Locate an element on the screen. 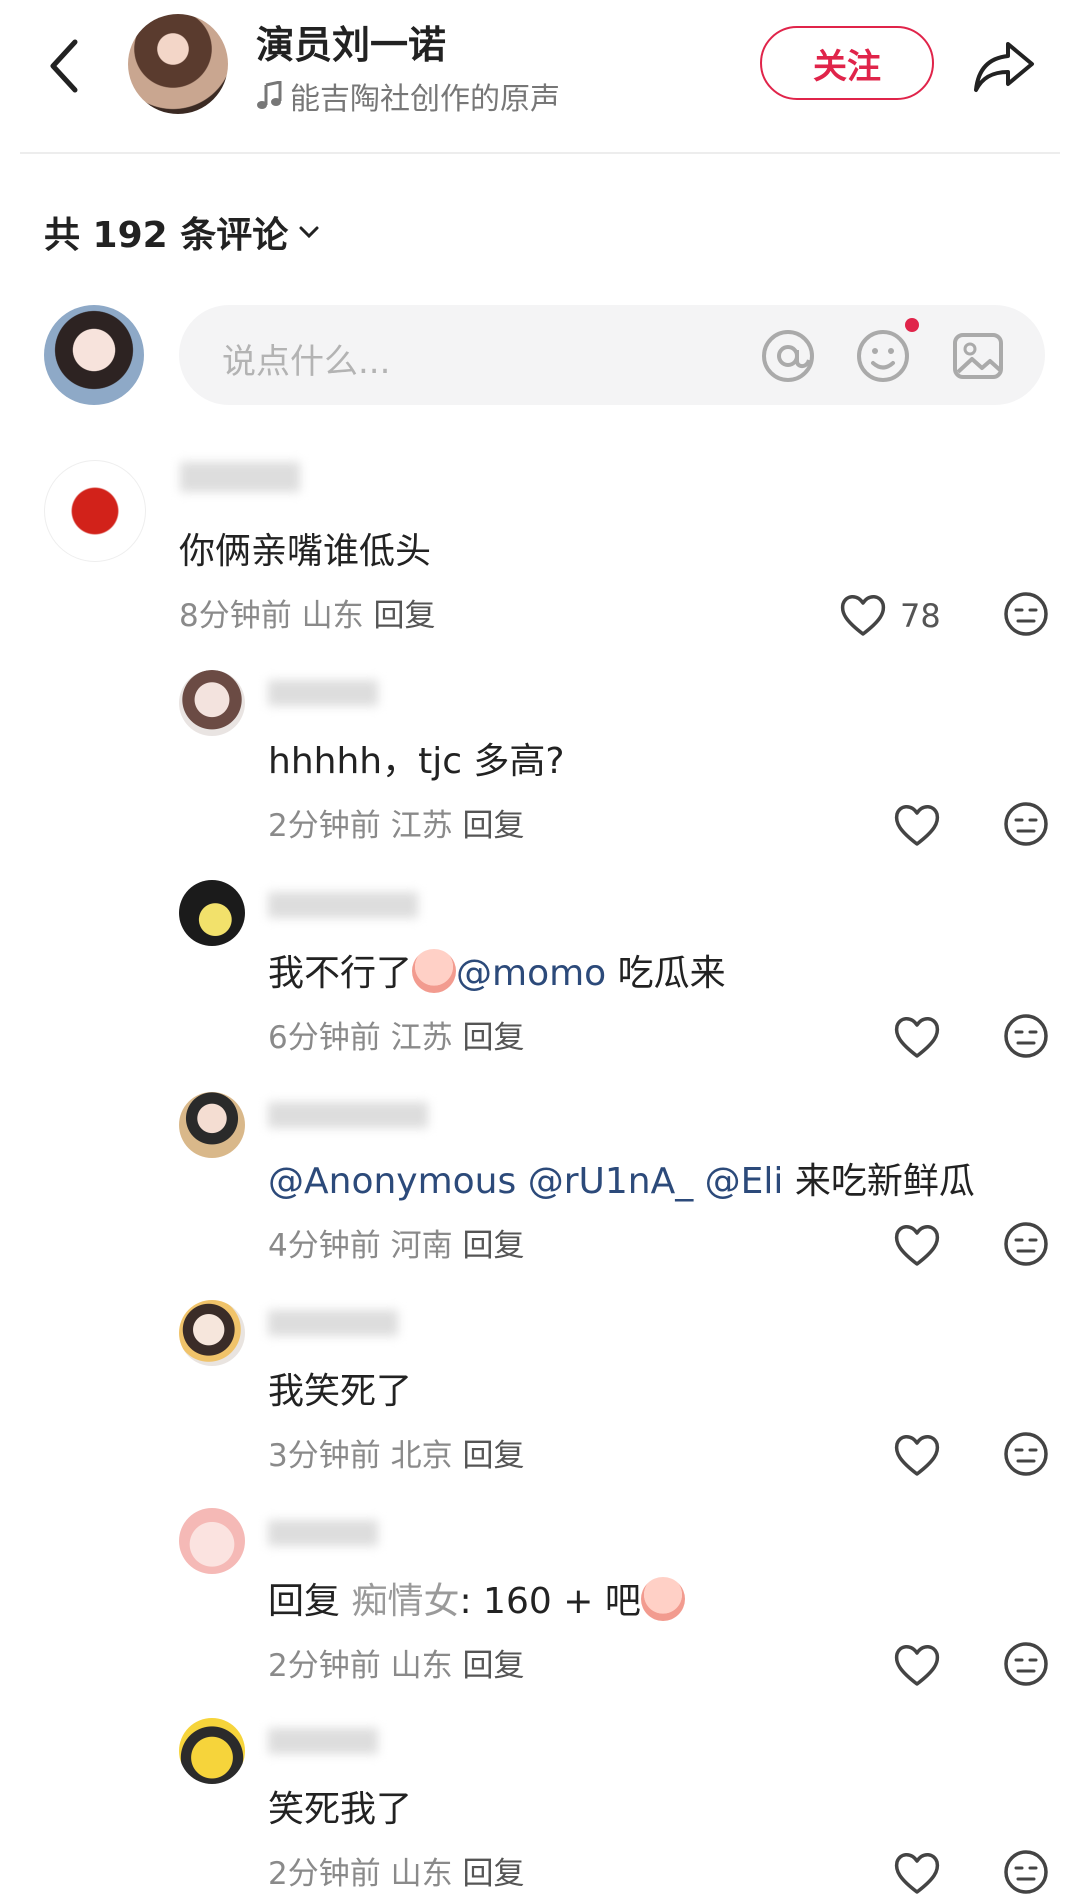  comment-count-sort: 共 192 条评论 is located at coordinates (182, 232).